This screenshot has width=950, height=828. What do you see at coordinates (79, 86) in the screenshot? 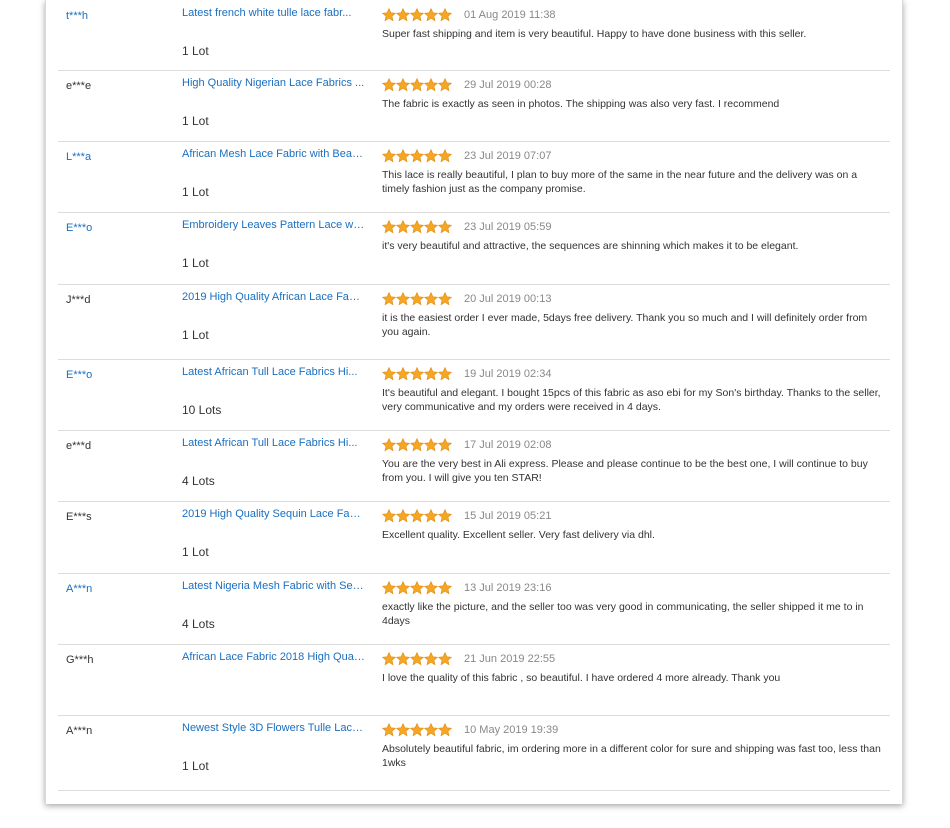
I see `buyer-name: e***e` at bounding box center [79, 86].